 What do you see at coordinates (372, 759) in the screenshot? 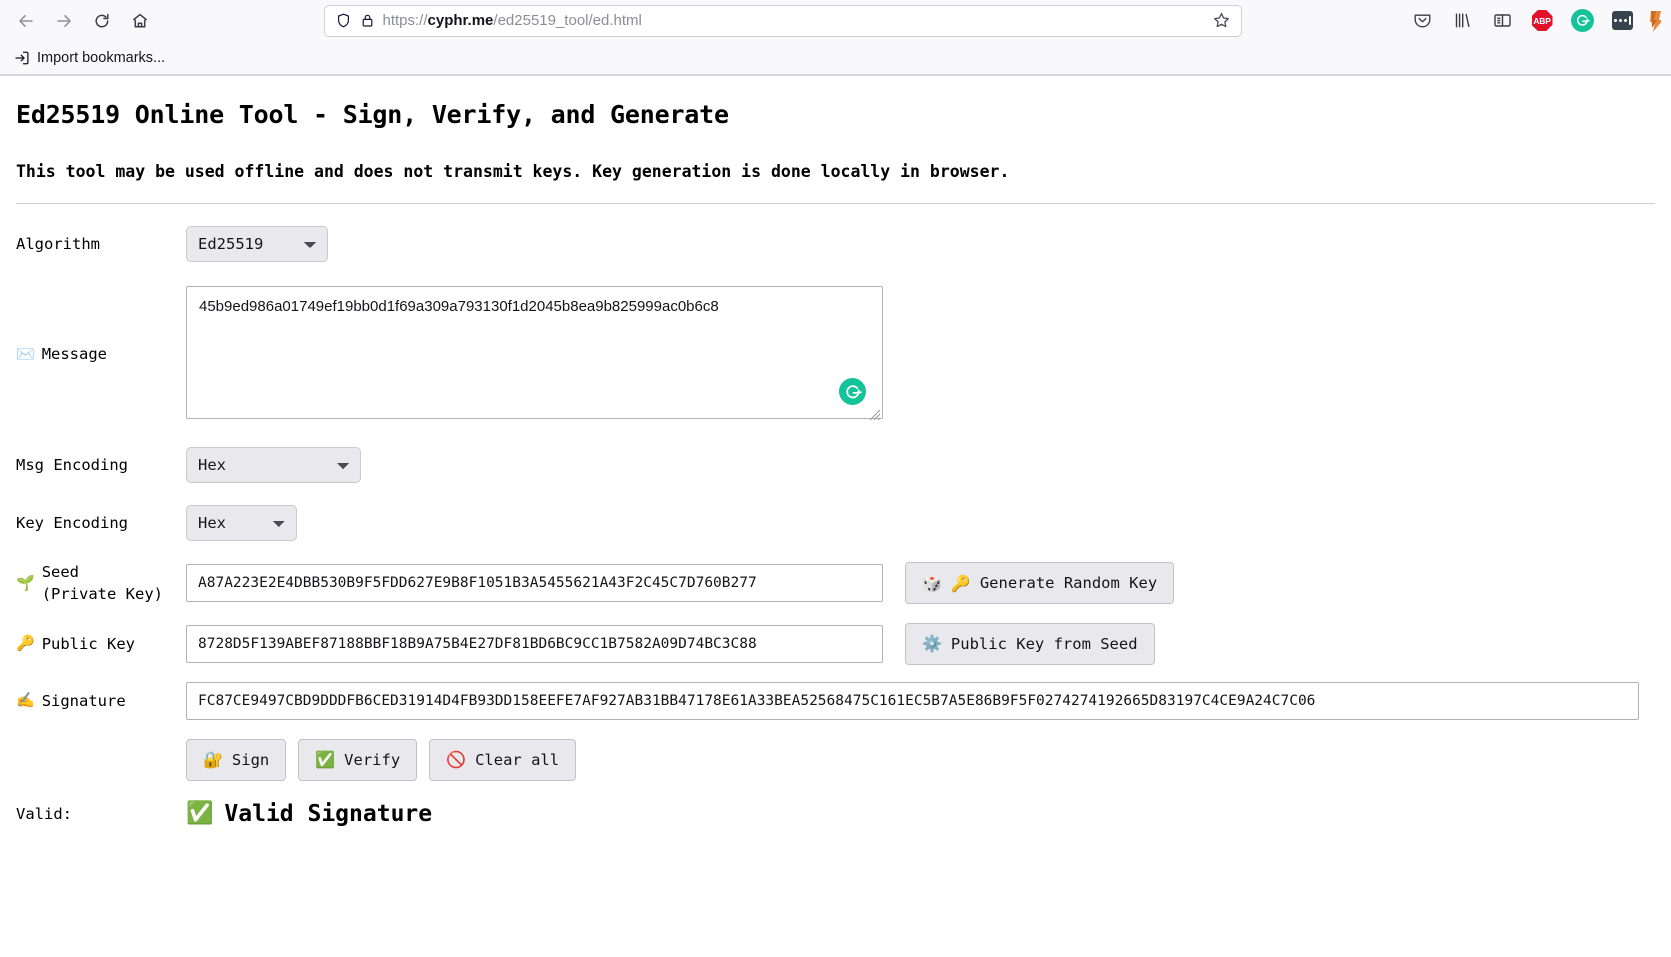
I see `verify-button-label: Verify` at bounding box center [372, 759].